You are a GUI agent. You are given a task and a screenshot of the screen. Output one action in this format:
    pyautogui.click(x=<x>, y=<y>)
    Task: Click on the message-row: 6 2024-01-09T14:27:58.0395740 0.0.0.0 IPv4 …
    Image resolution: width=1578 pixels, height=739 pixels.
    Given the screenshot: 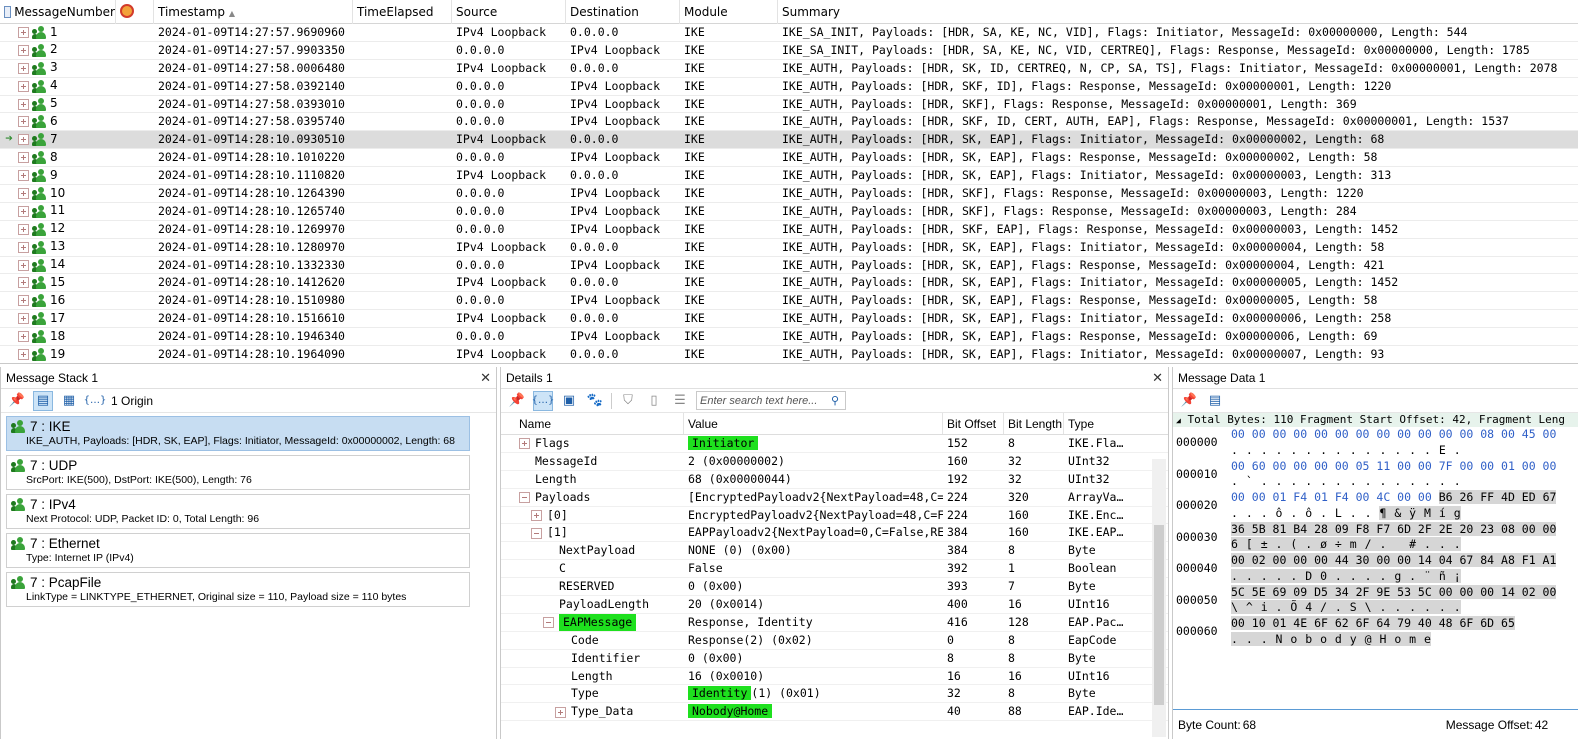 What is the action you would take?
    pyautogui.click(x=789, y=122)
    